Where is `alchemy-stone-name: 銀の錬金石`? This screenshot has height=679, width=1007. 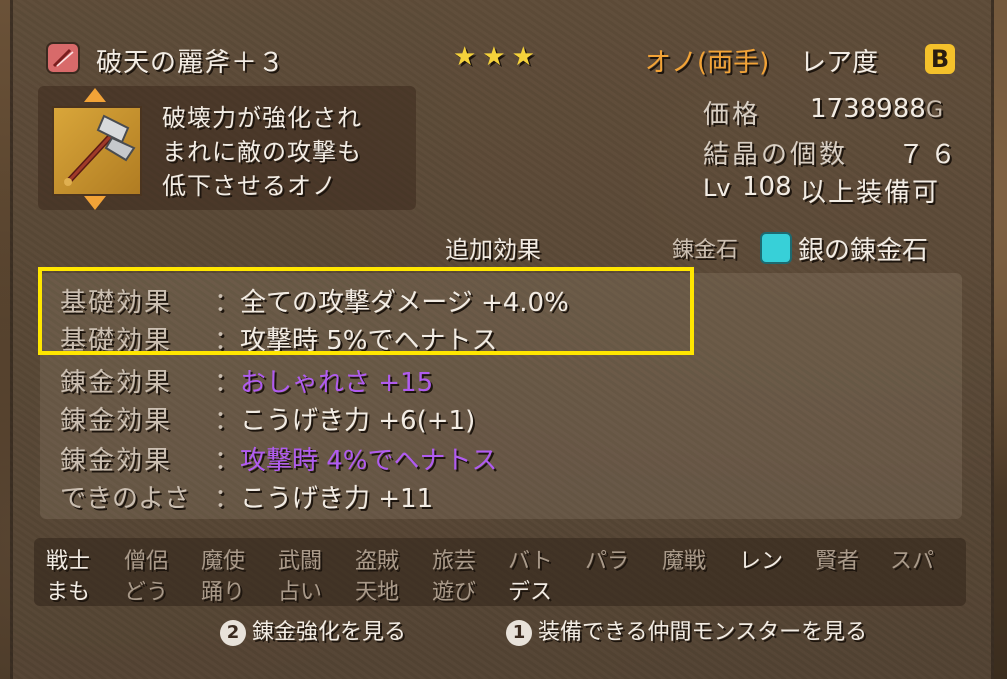
alchemy-stone-name: 銀の錬金石 is located at coordinates (863, 251).